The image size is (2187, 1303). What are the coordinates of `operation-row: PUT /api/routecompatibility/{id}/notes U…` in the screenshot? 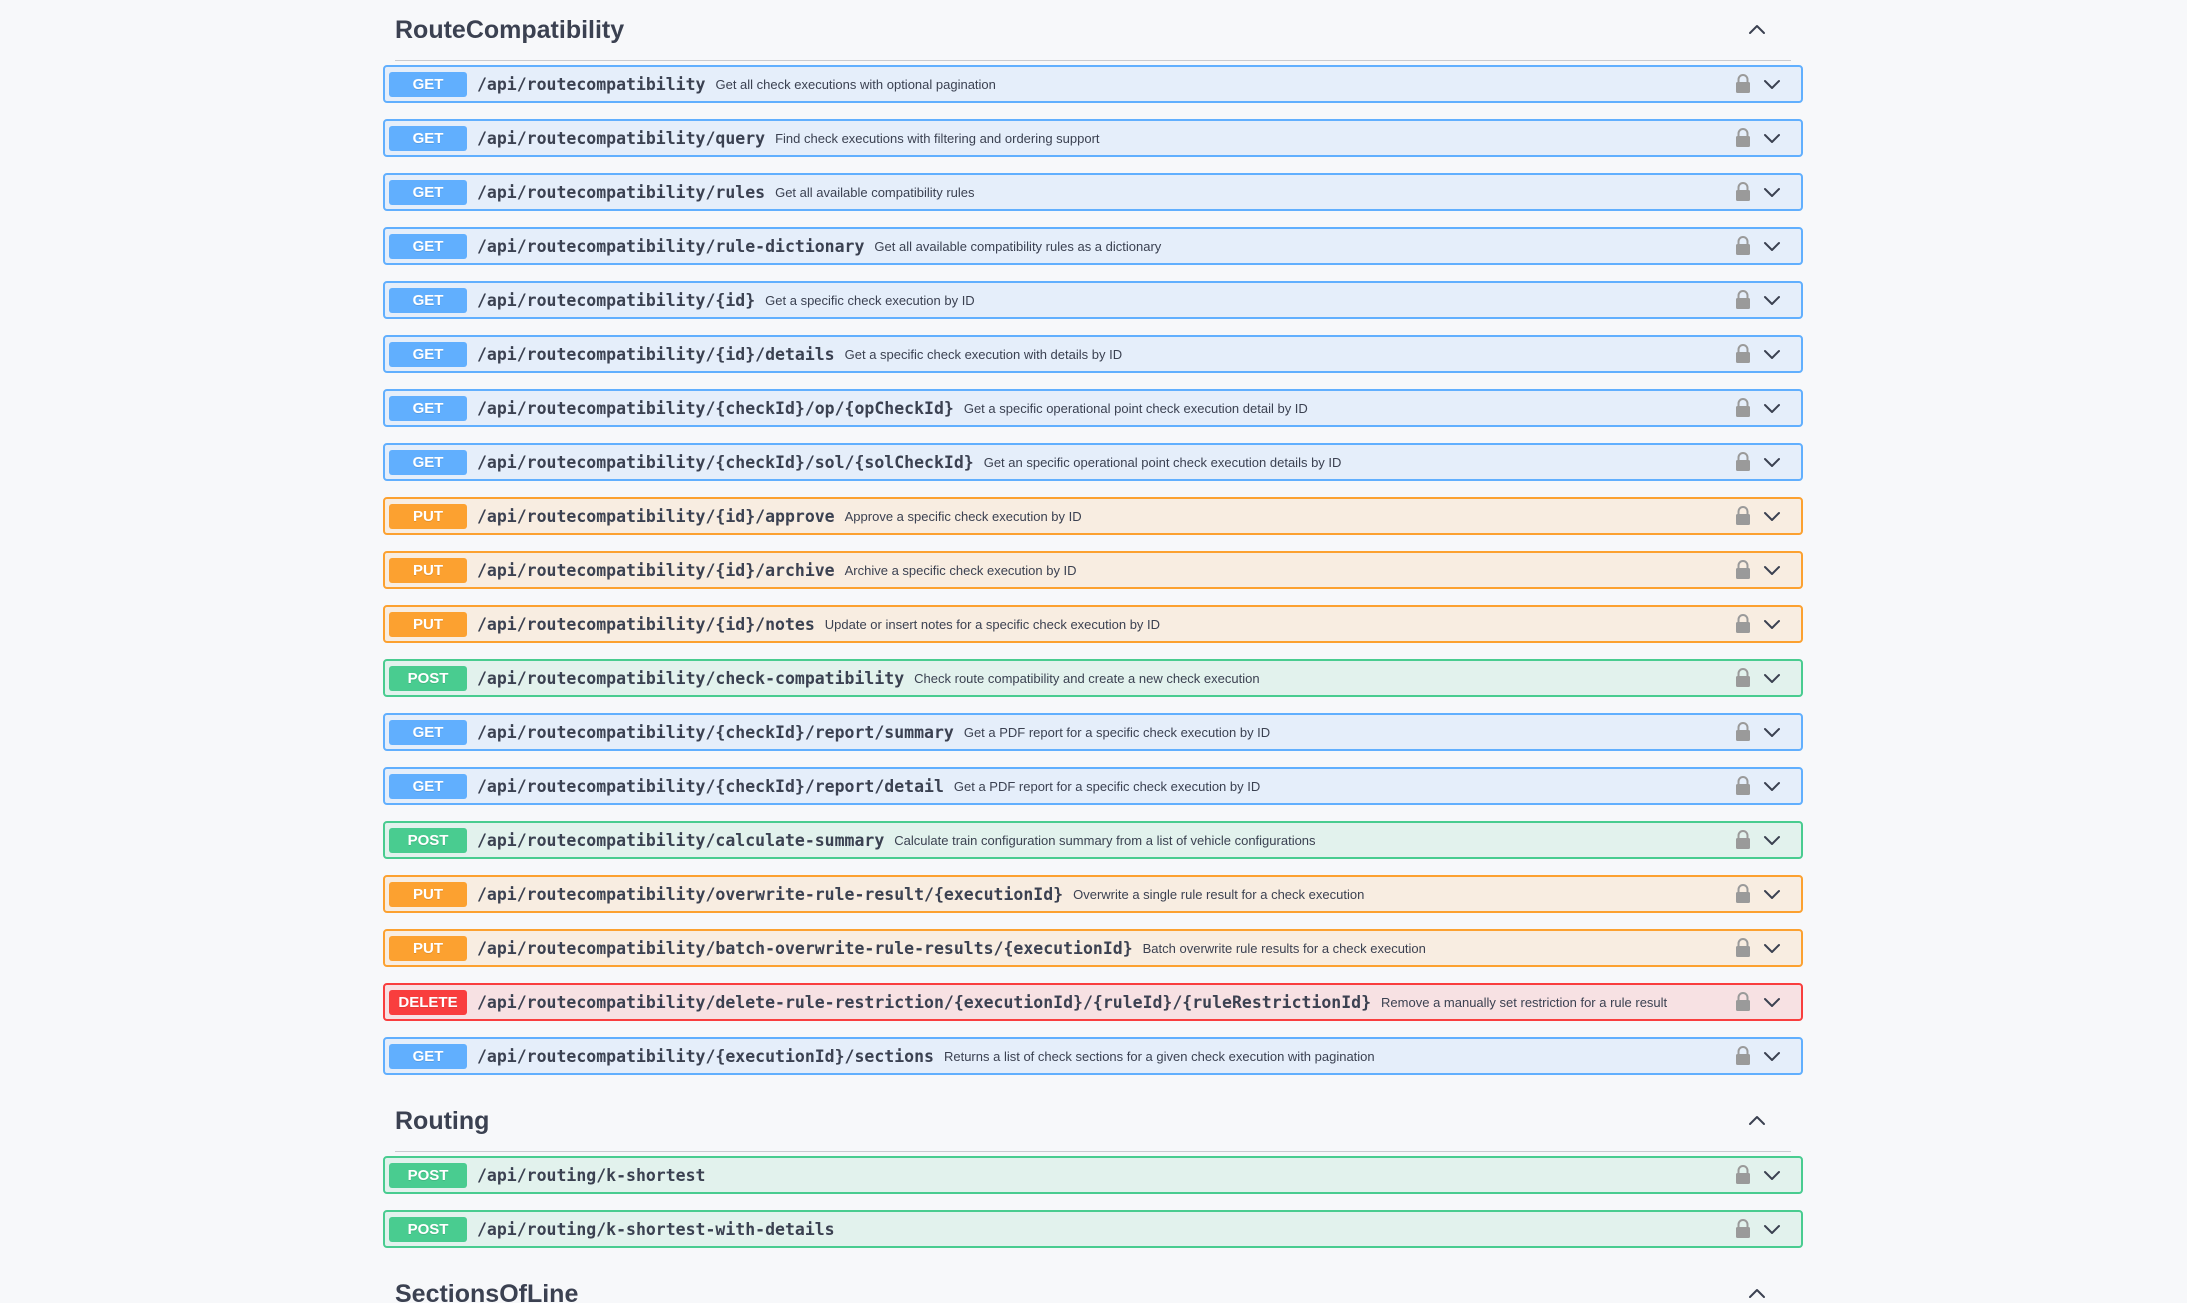 It's located at (1093, 624).